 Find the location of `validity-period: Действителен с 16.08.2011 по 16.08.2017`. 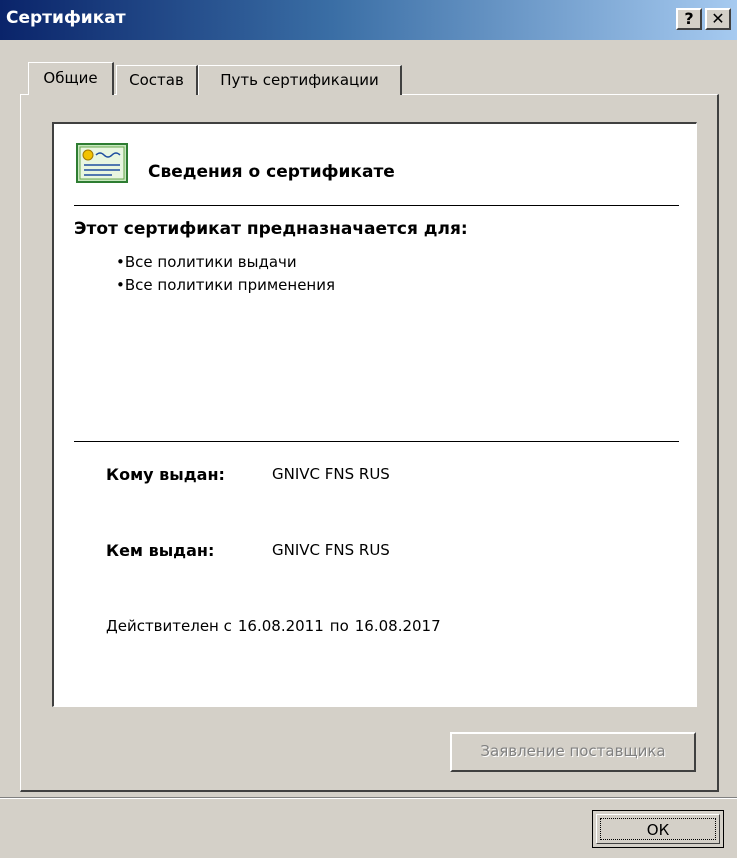

validity-period: Действителен с 16.08.2011 по 16.08.2017 is located at coordinates (276, 626).